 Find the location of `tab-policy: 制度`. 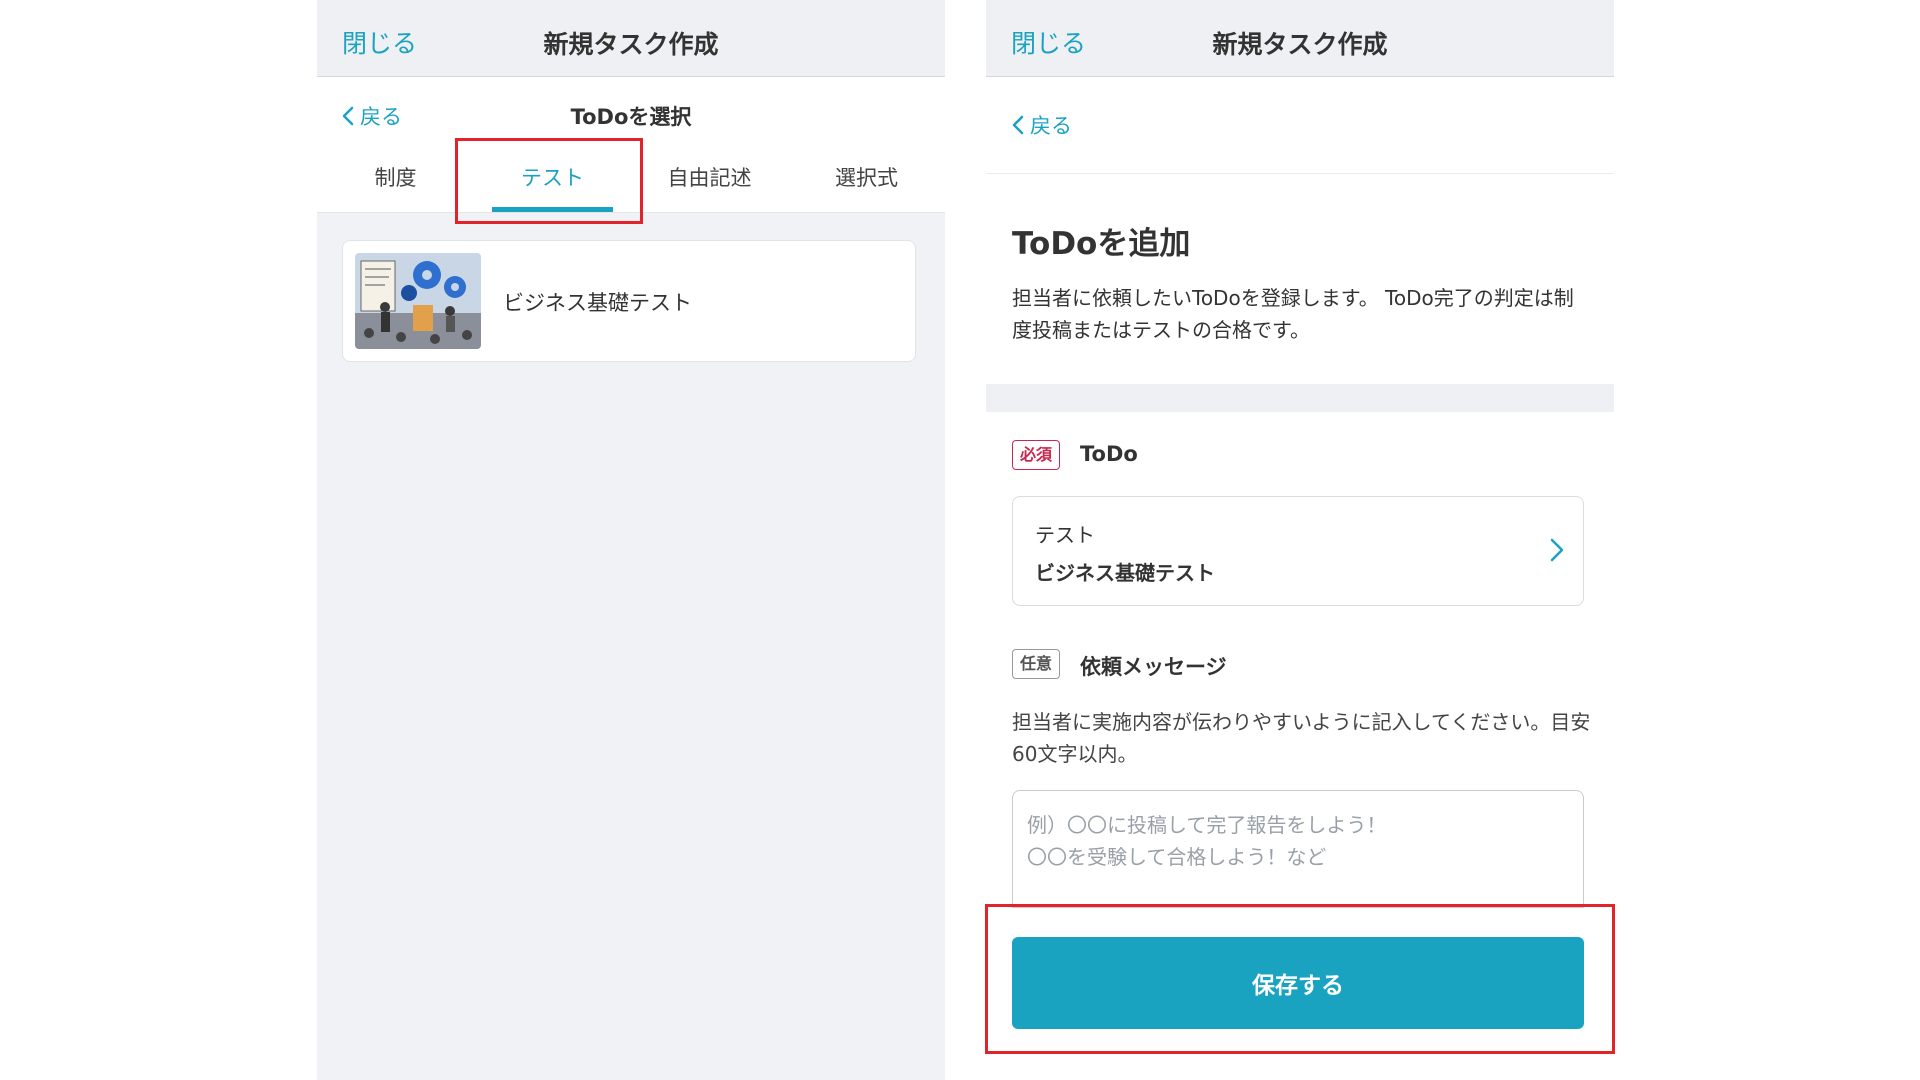

tab-policy: 制度 is located at coordinates (395, 178).